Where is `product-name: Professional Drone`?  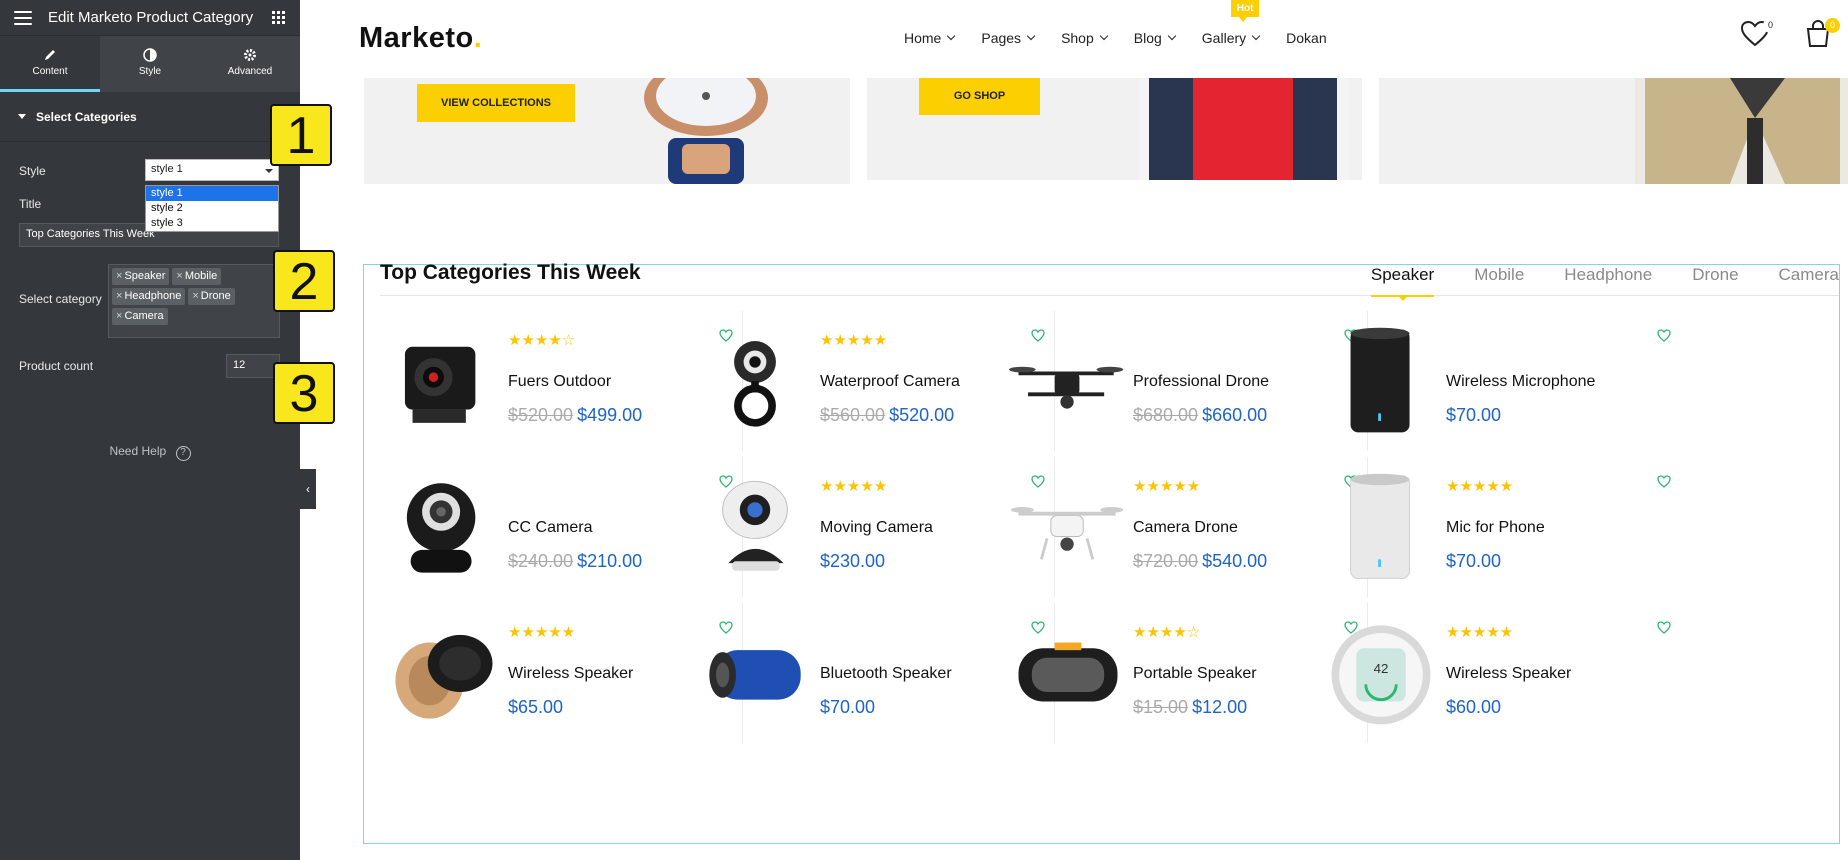 product-name: Professional Drone is located at coordinates (1201, 382).